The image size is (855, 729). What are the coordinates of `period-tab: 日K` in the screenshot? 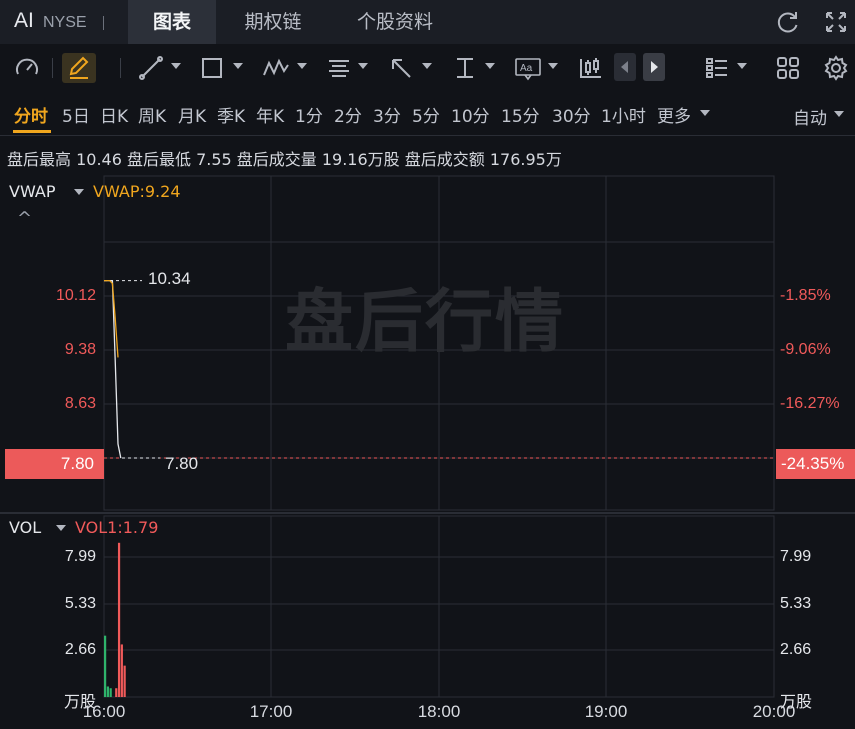 It's located at (114, 114).